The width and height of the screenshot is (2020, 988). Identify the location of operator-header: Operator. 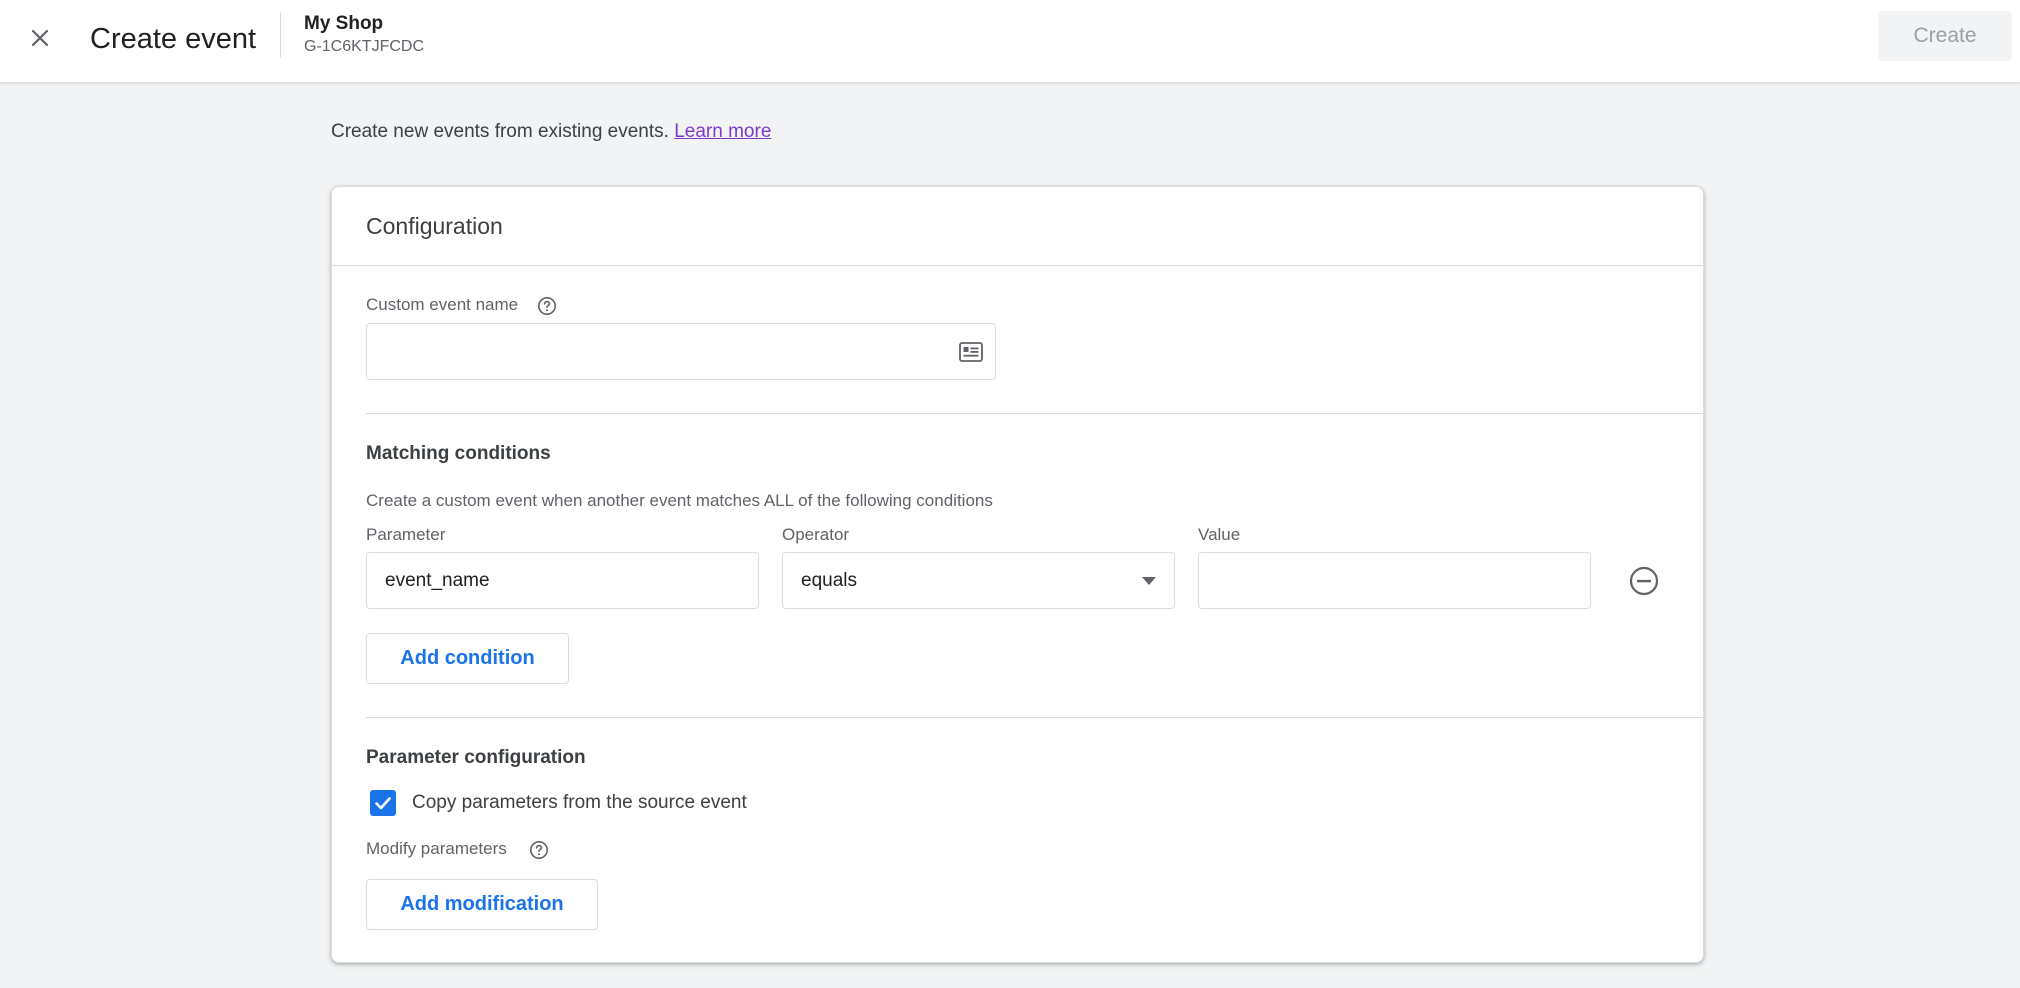
(816, 534).